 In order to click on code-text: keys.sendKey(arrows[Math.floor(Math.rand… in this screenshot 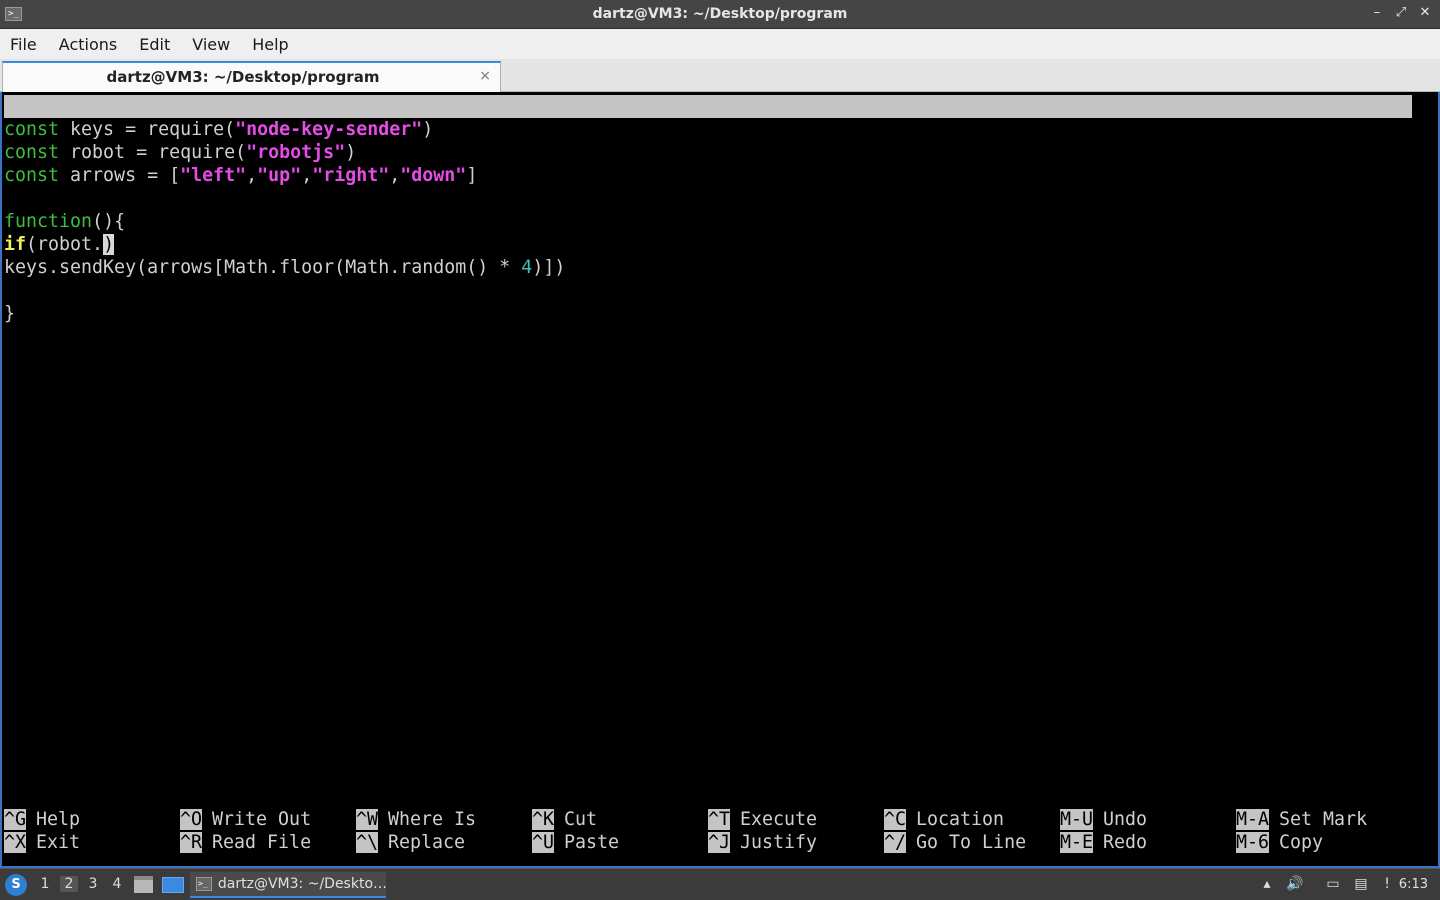, I will do `click(263, 267)`.